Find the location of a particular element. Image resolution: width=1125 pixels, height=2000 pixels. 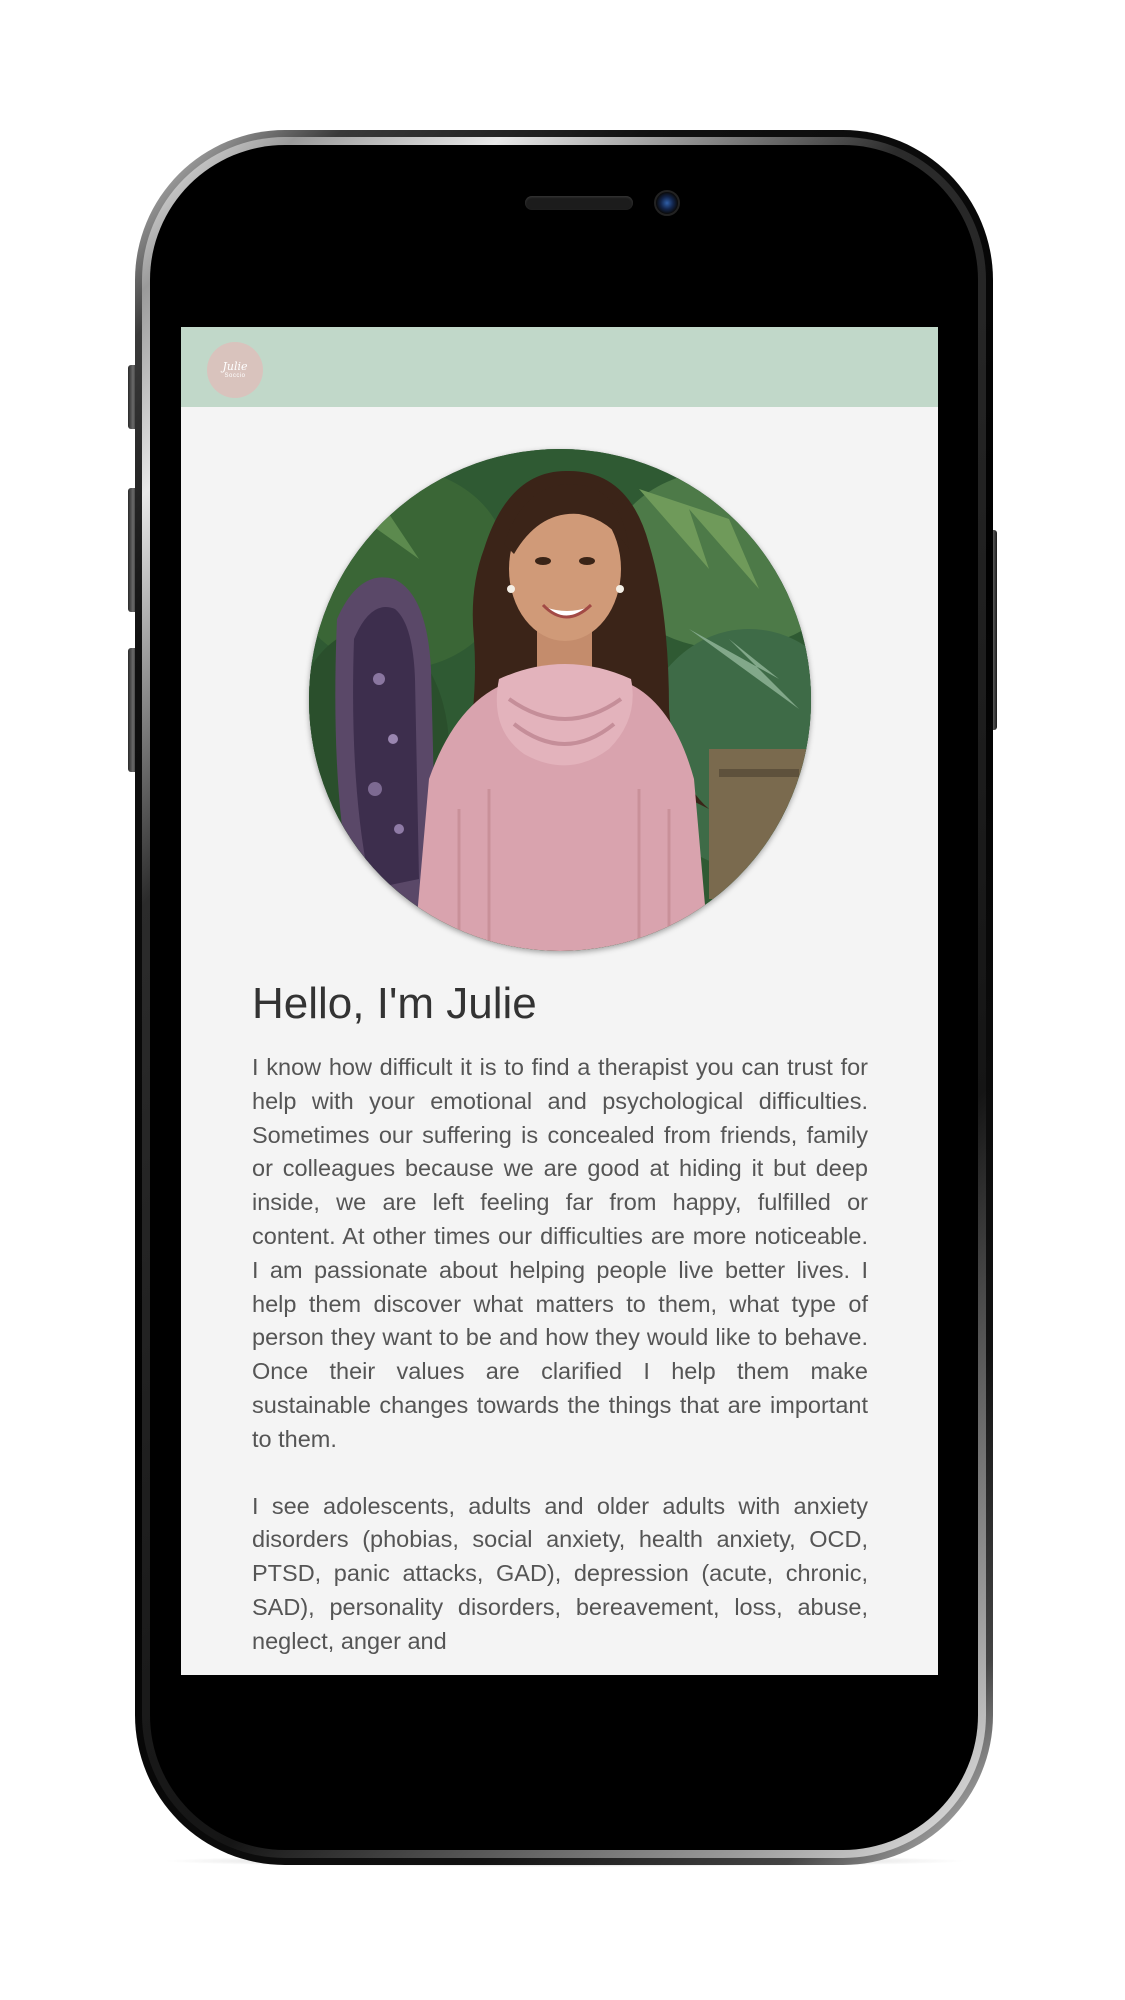

portrait-illustration is located at coordinates (560, 700).